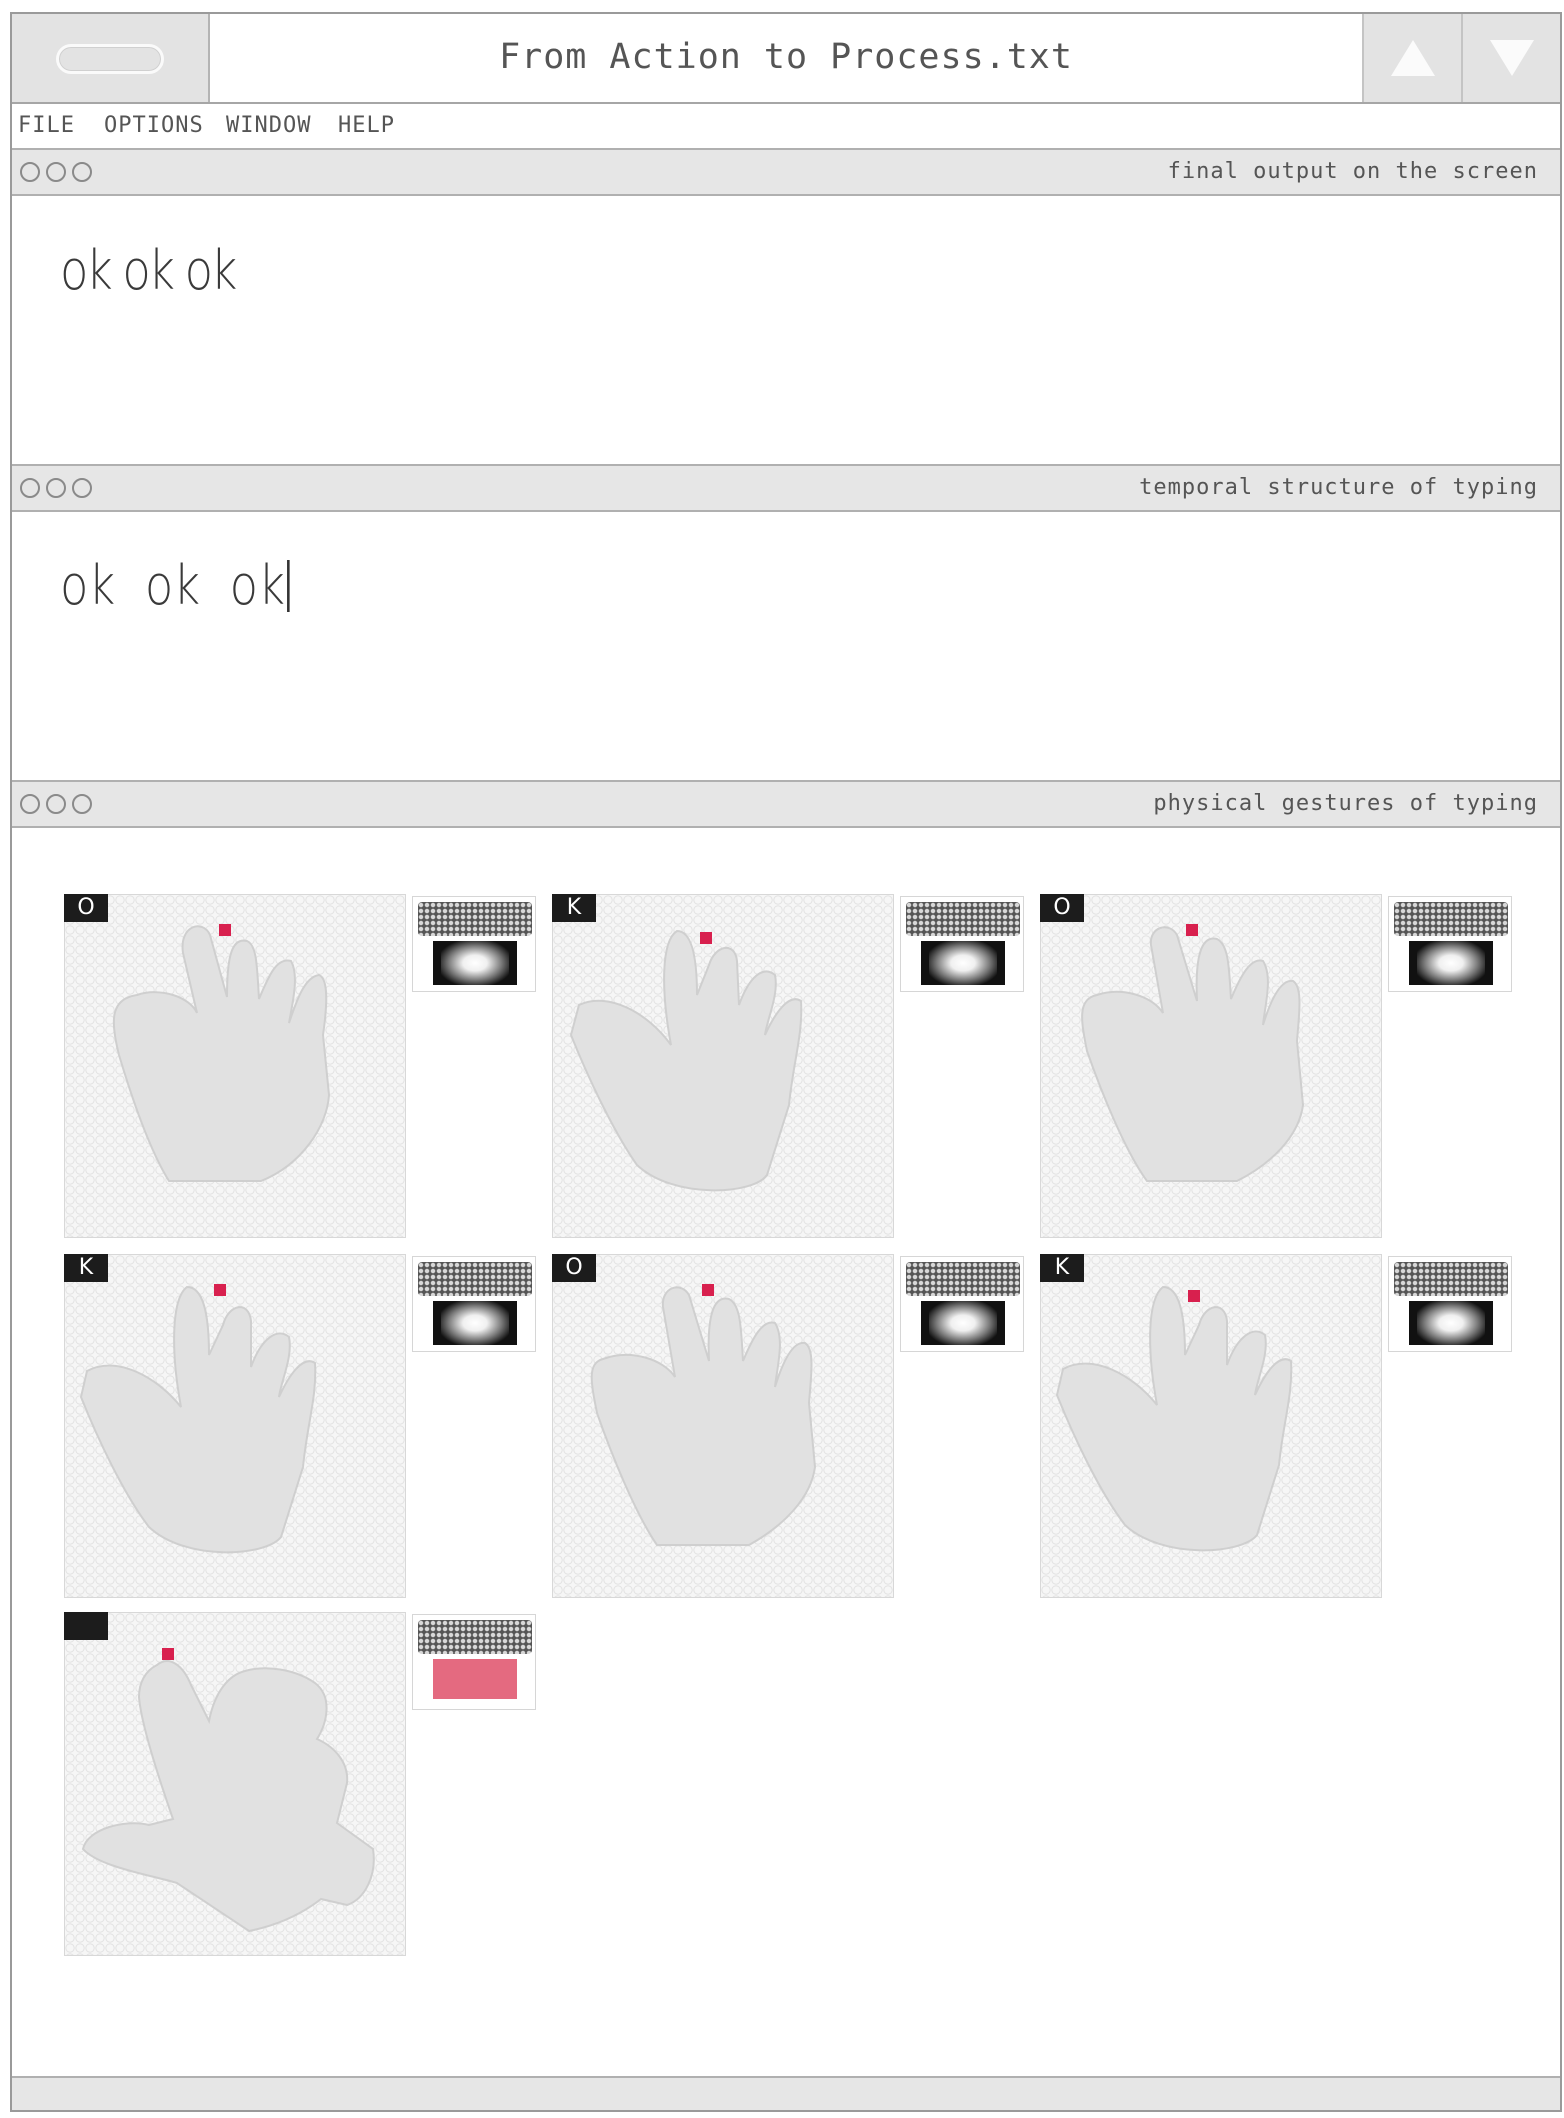 Image resolution: width=1564 pixels, height=2118 pixels. I want to click on gesture-card, so click(309, 1784).